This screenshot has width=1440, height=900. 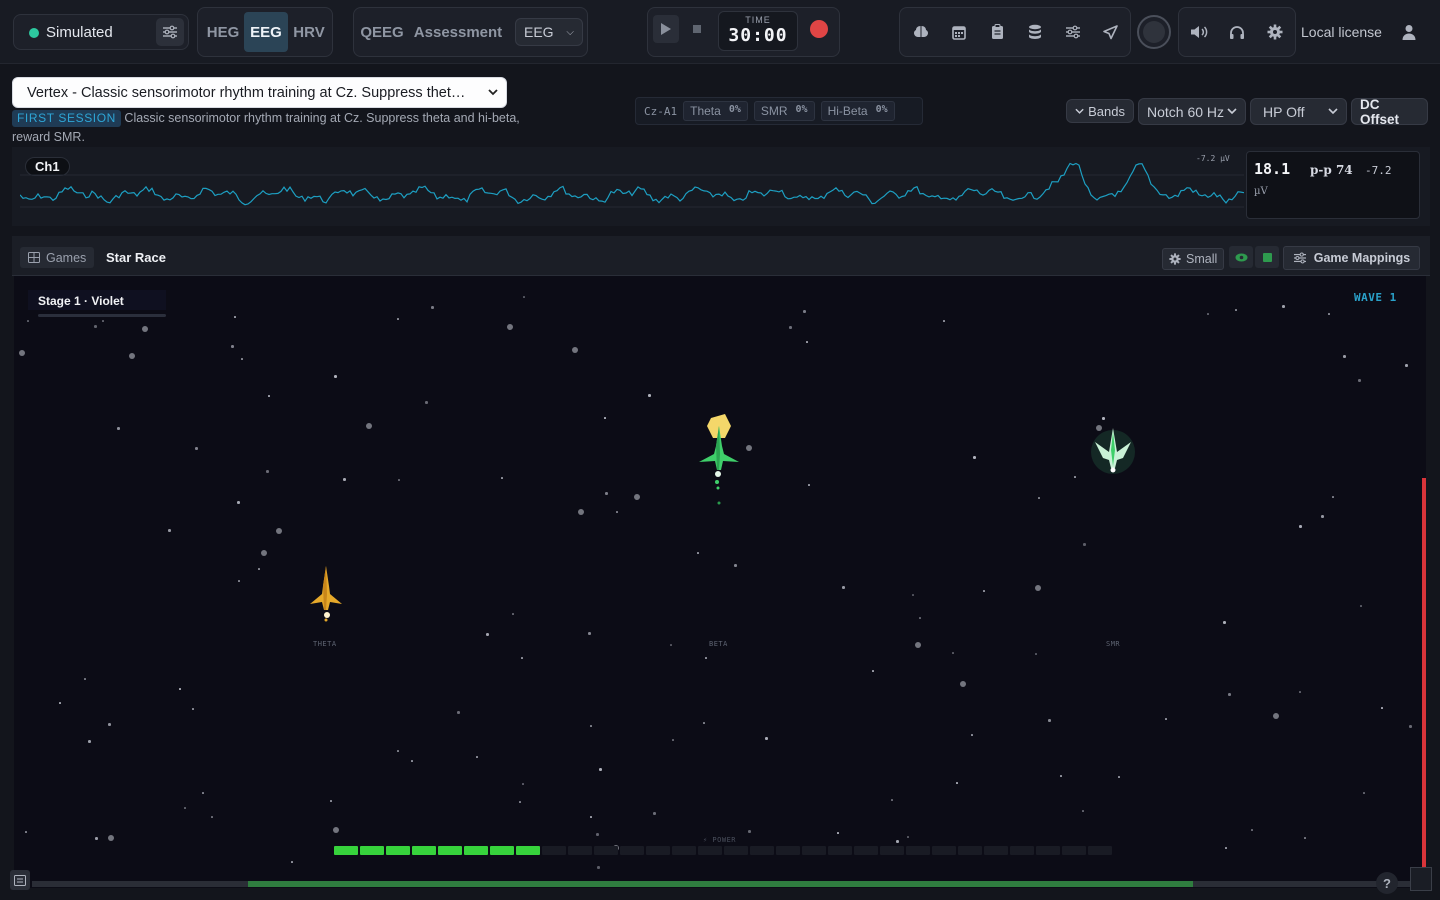 What do you see at coordinates (819, 29) in the screenshot?
I see `record-button` at bounding box center [819, 29].